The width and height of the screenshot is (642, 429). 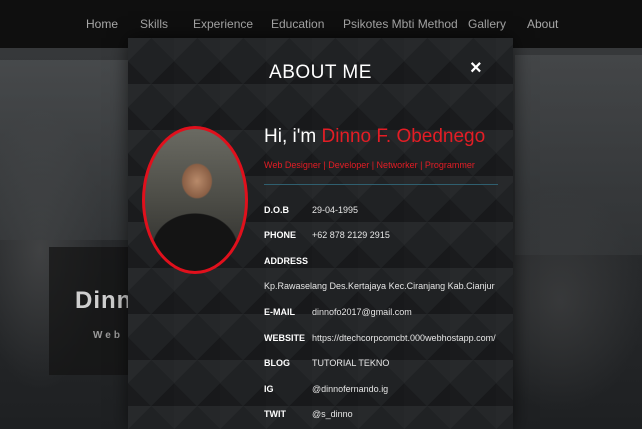 What do you see at coordinates (102, 24) in the screenshot?
I see `nav-item-home: Home` at bounding box center [102, 24].